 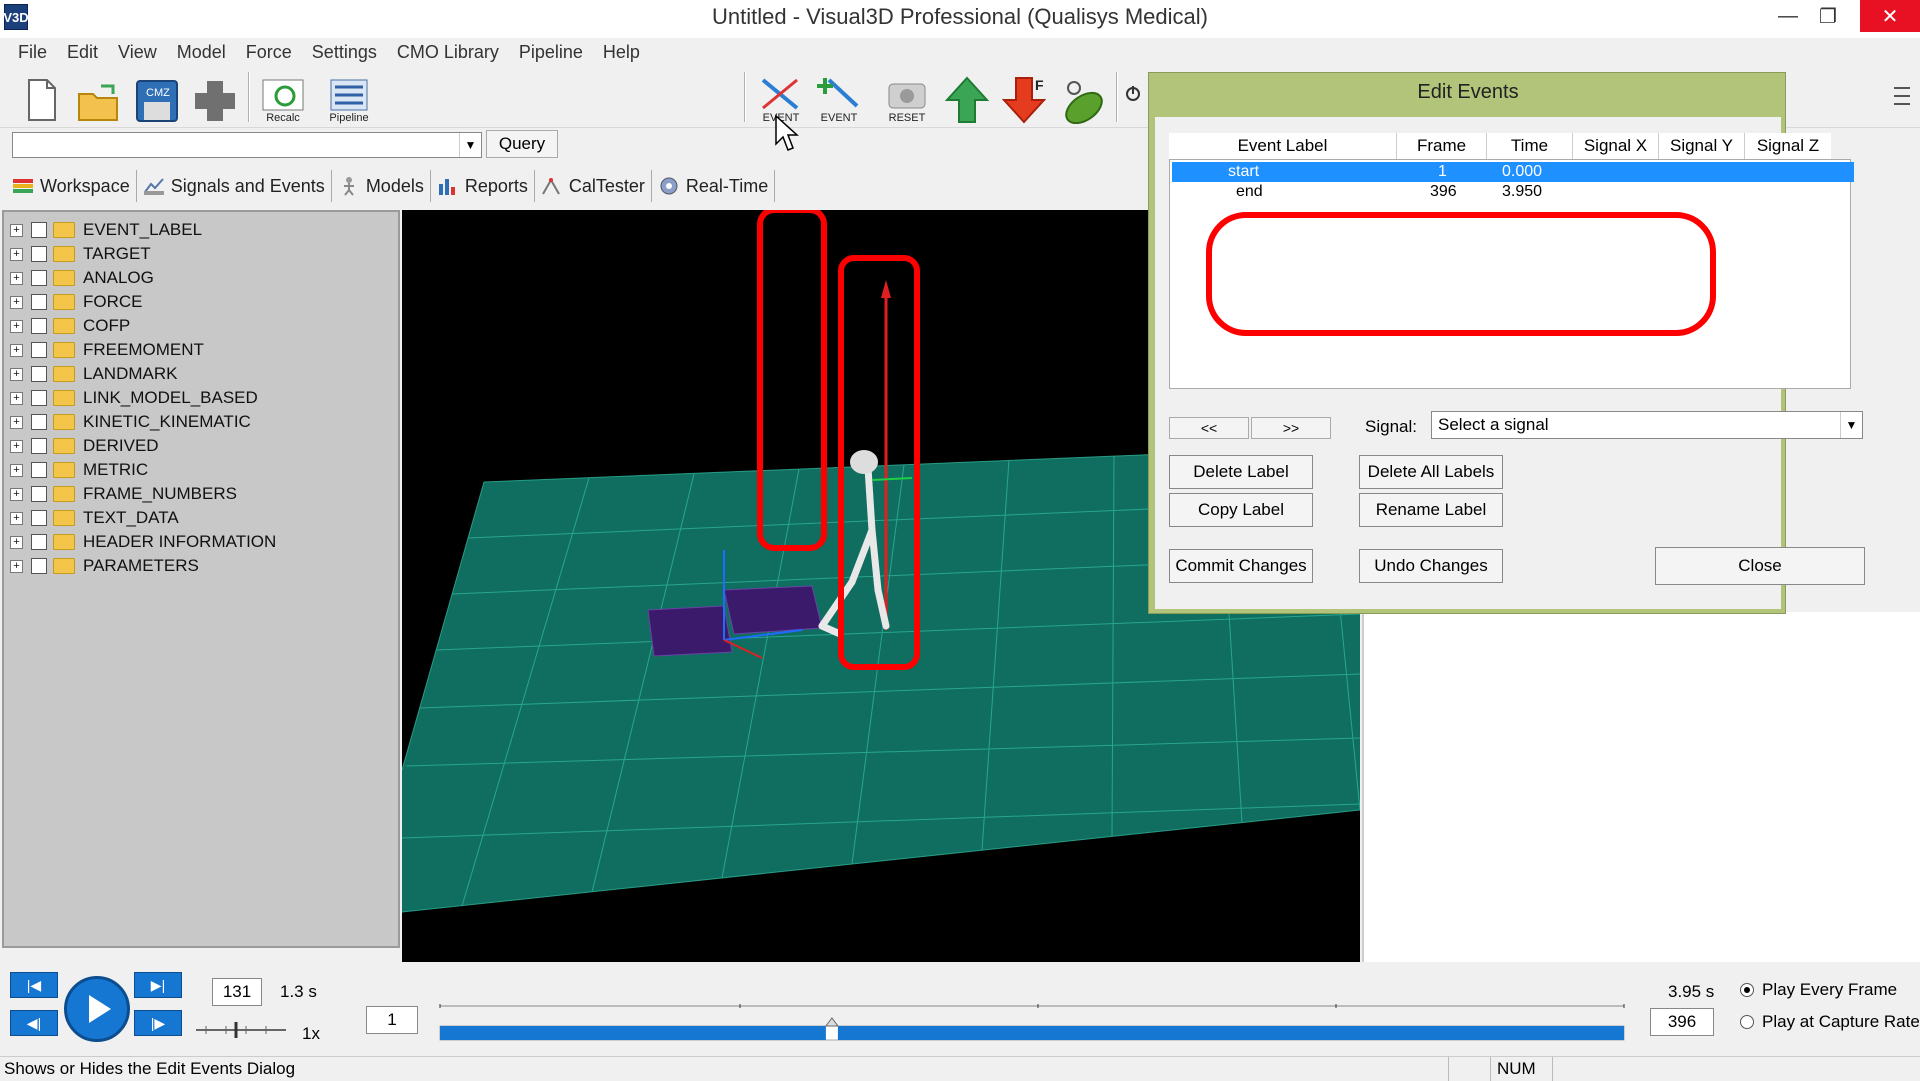 What do you see at coordinates (71, 186) in the screenshot?
I see `tab-workspace: Workspace` at bounding box center [71, 186].